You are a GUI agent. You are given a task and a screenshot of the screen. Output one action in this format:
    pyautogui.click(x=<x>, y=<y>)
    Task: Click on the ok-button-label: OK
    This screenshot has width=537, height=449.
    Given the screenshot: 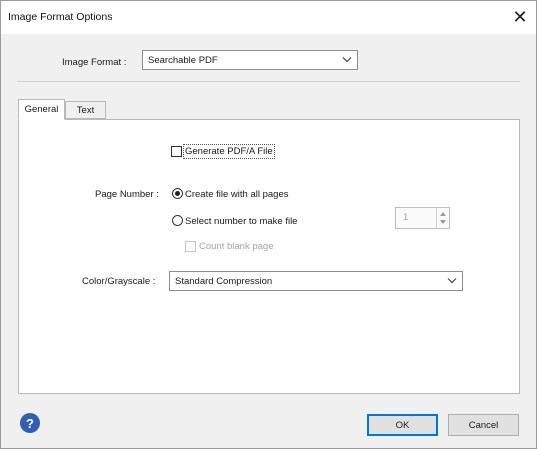 What is the action you would take?
    pyautogui.click(x=402, y=425)
    